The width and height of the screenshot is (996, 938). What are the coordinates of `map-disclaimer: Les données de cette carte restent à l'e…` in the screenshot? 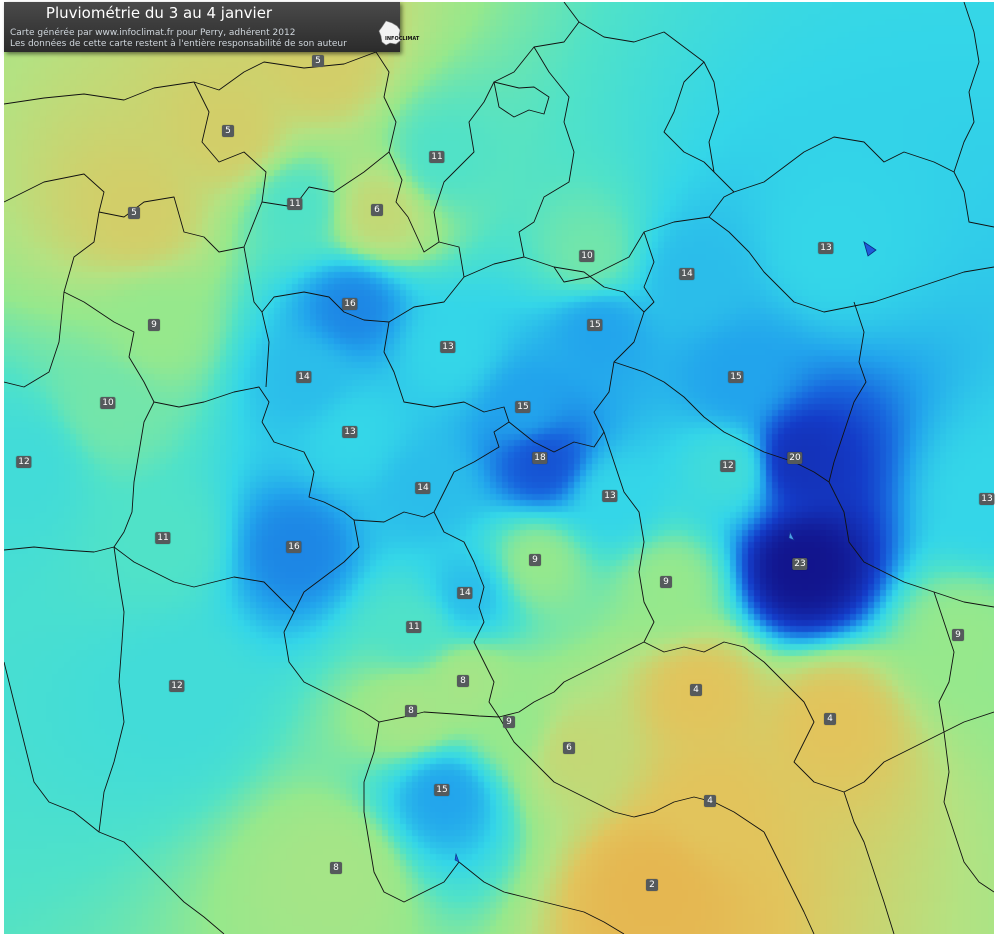 It's located at (178, 44).